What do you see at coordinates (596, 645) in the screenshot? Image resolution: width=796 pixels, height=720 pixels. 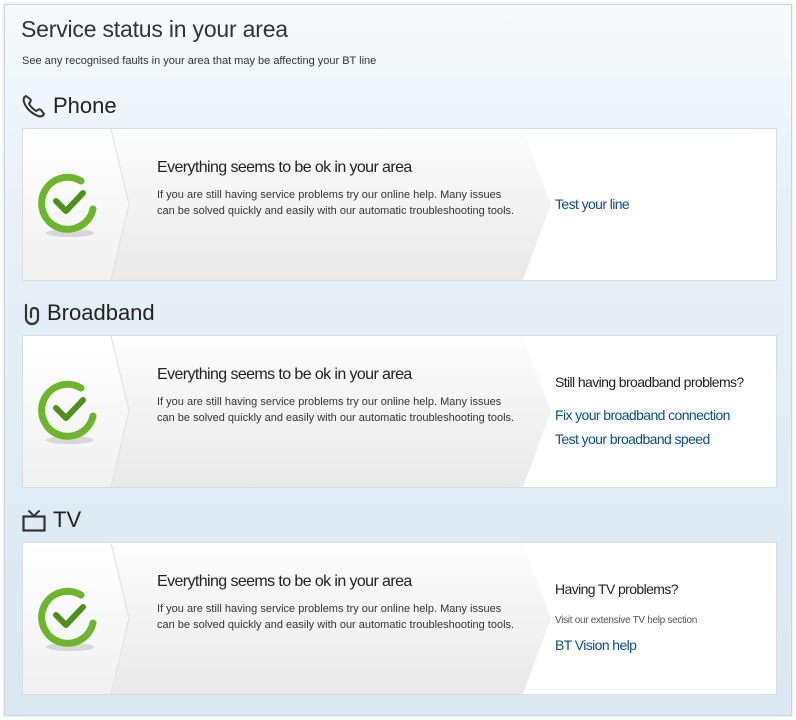 I see `bt-vision-help-link: BT Vision help` at bounding box center [596, 645].